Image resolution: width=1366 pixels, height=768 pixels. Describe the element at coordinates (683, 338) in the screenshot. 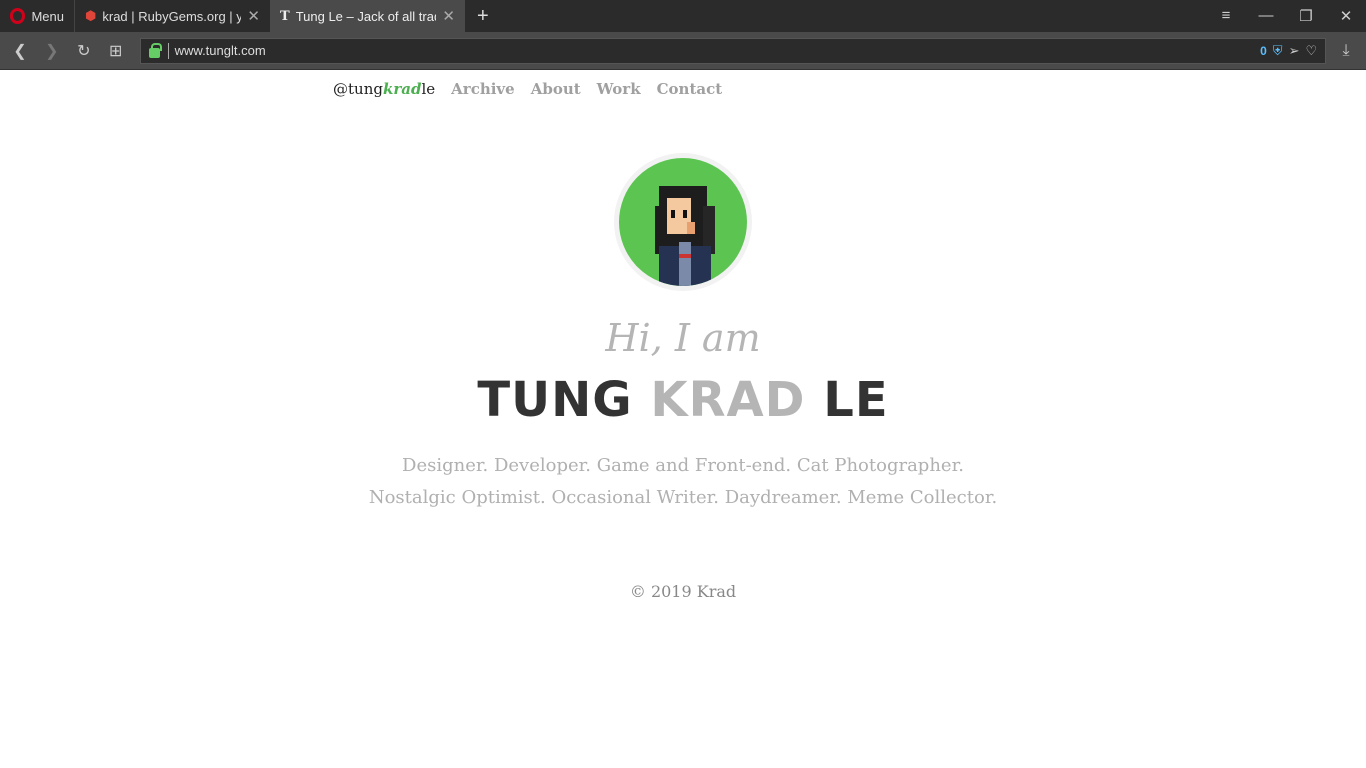

I see `greeting: Hi, I am` at that location.